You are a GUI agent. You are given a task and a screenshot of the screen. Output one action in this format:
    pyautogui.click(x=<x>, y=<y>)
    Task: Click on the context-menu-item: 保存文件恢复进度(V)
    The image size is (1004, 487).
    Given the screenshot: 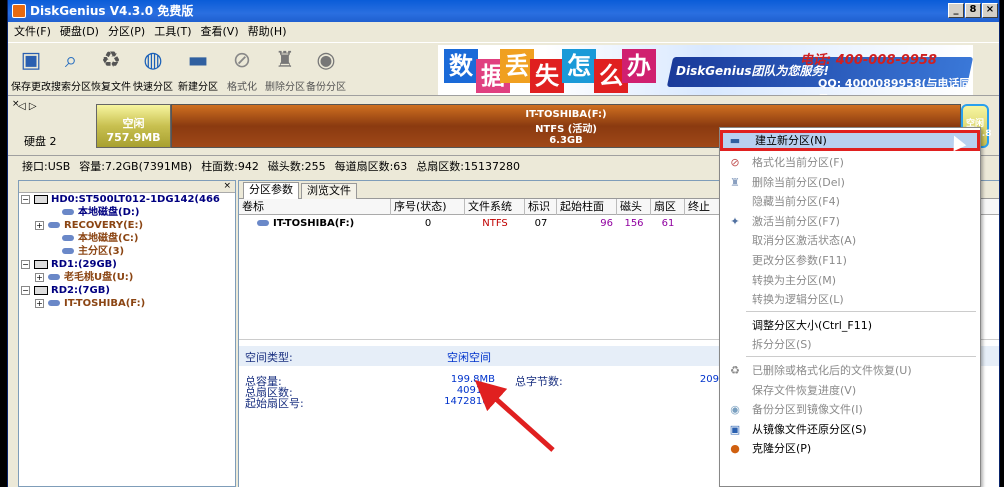 What is the action you would take?
    pyautogui.click(x=850, y=390)
    